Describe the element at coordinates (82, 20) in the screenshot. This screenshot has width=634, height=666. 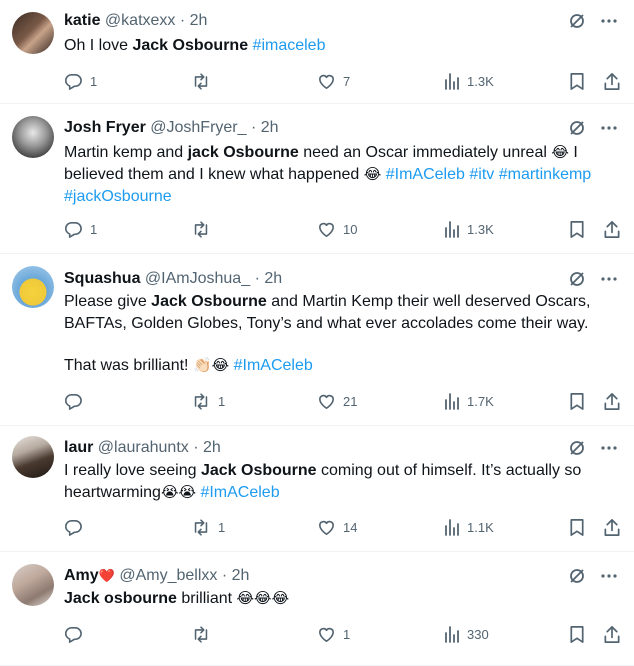
I see `author-name: katie` at that location.